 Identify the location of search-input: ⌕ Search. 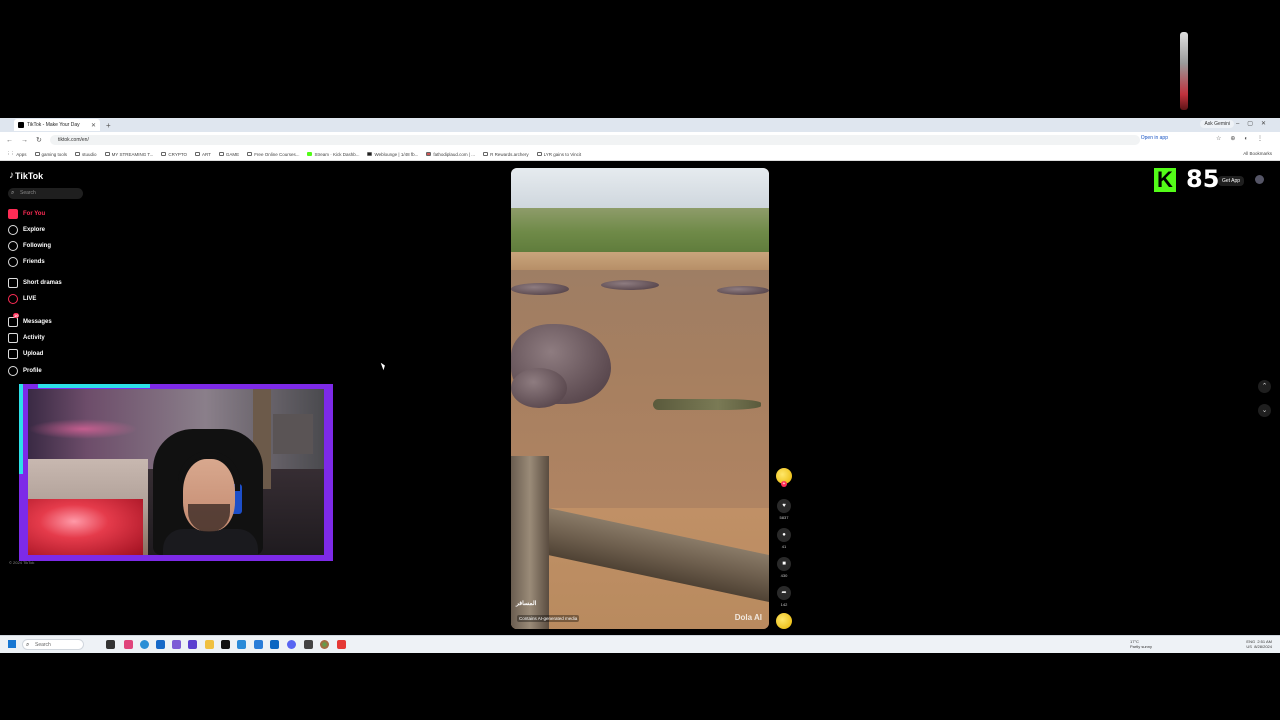
(45, 193).